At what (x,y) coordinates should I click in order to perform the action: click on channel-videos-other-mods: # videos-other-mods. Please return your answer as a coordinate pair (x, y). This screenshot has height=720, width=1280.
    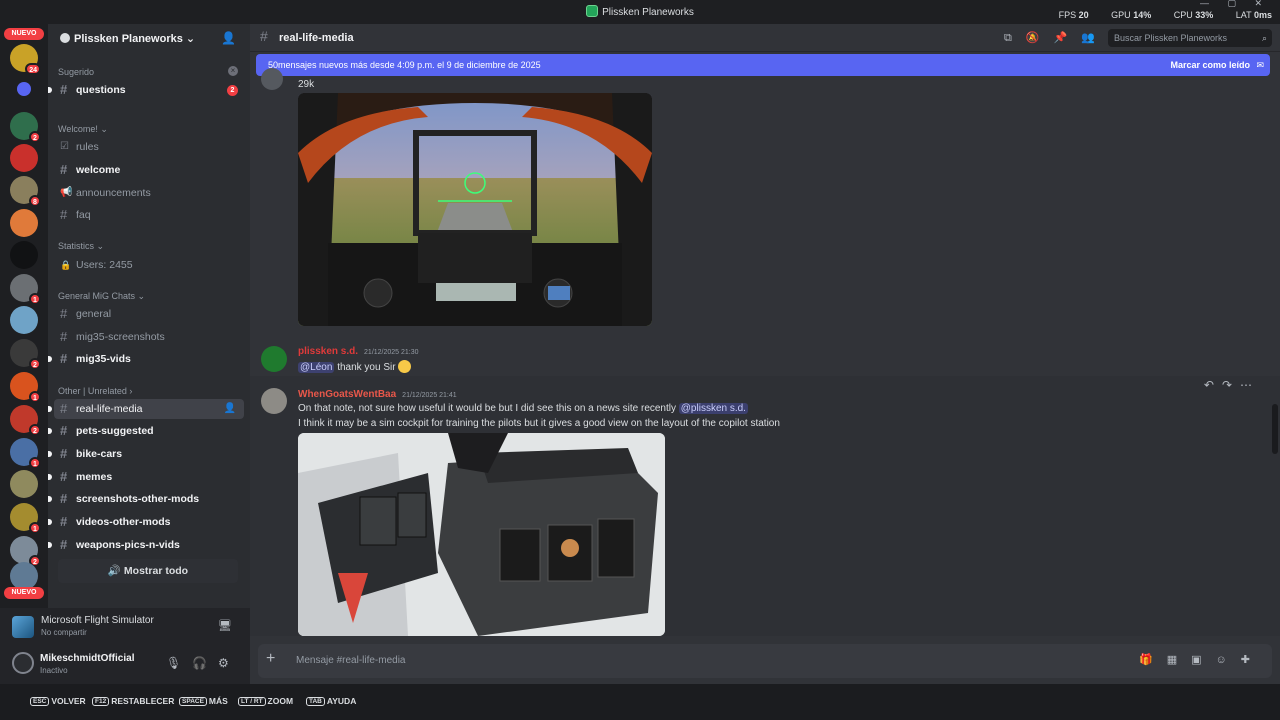
    Looking at the image, I should click on (146, 522).